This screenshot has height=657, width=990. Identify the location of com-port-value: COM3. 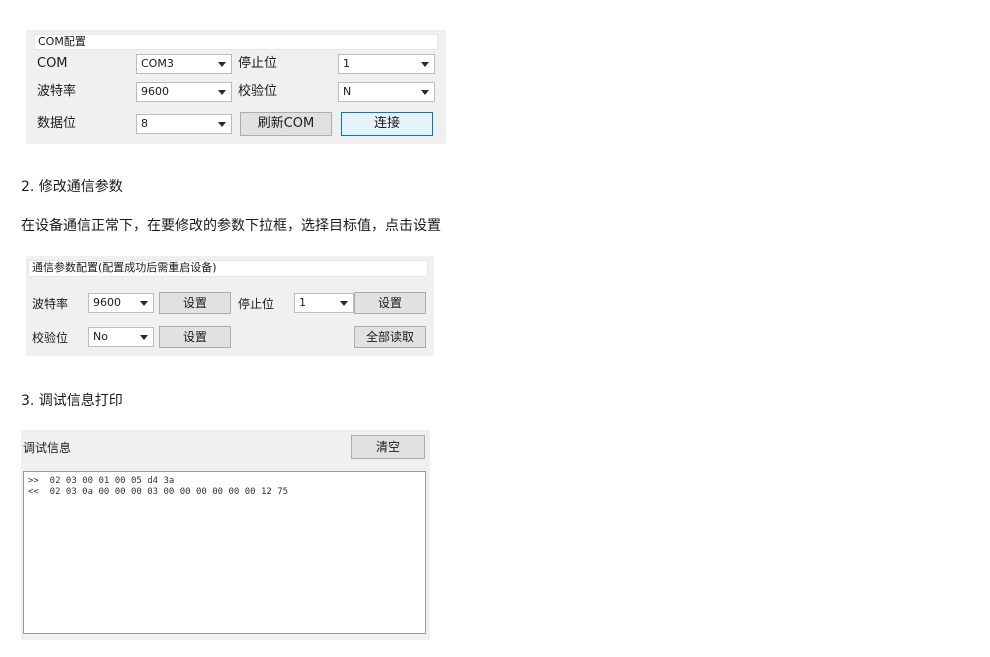
(157, 63).